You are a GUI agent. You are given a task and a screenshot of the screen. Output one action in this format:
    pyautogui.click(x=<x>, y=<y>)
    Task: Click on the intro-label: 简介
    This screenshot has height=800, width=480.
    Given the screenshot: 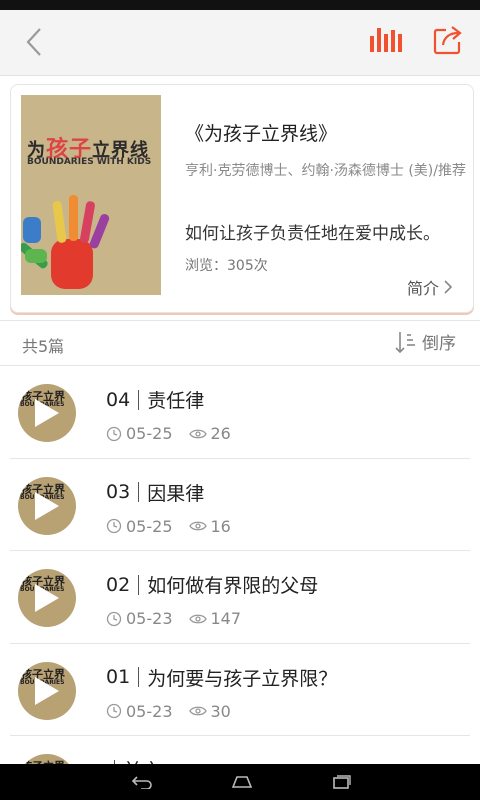 What is the action you would take?
    pyautogui.click(x=423, y=288)
    